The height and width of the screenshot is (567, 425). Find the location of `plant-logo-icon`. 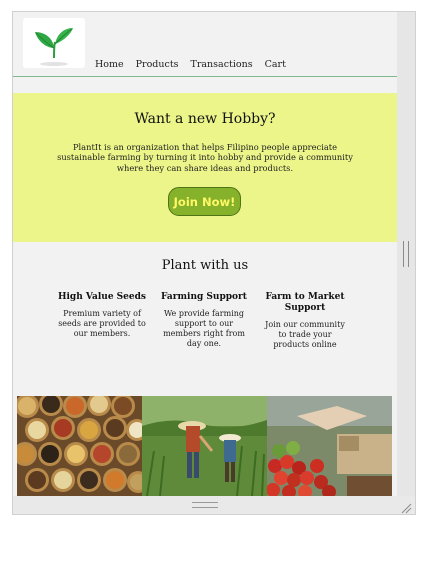

plant-logo-icon is located at coordinates (54, 43).